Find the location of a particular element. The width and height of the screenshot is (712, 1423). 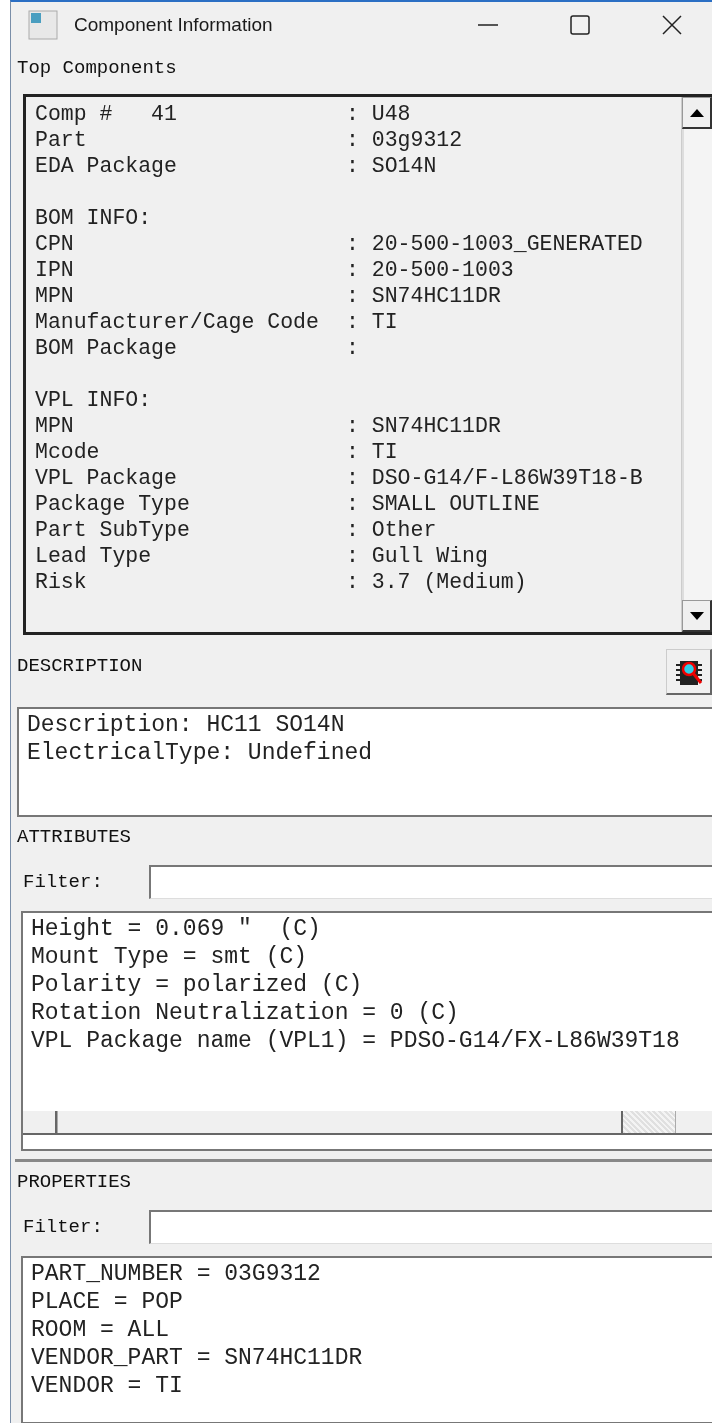

field-label: Comp # 41 is located at coordinates (106, 114).